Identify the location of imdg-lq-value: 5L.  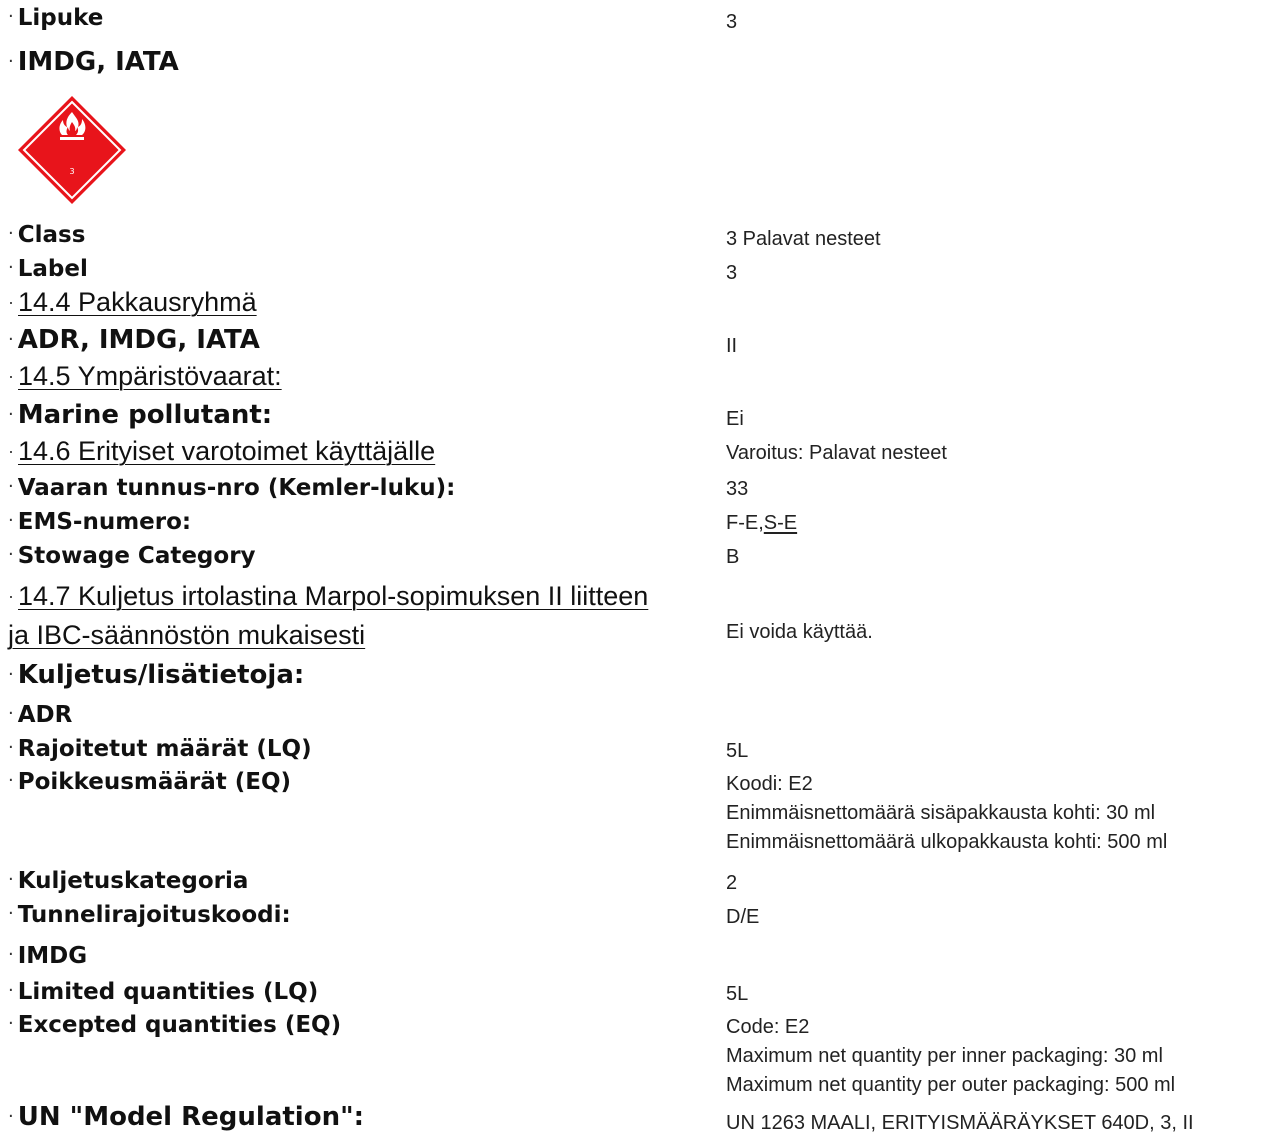
(737, 994).